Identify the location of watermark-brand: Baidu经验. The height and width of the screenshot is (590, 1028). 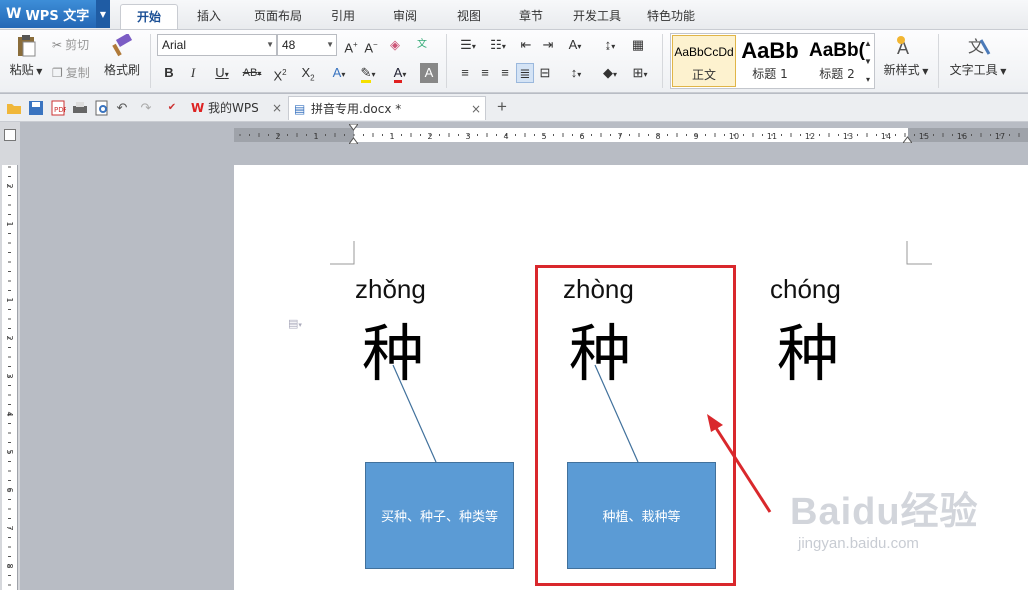
(884, 512).